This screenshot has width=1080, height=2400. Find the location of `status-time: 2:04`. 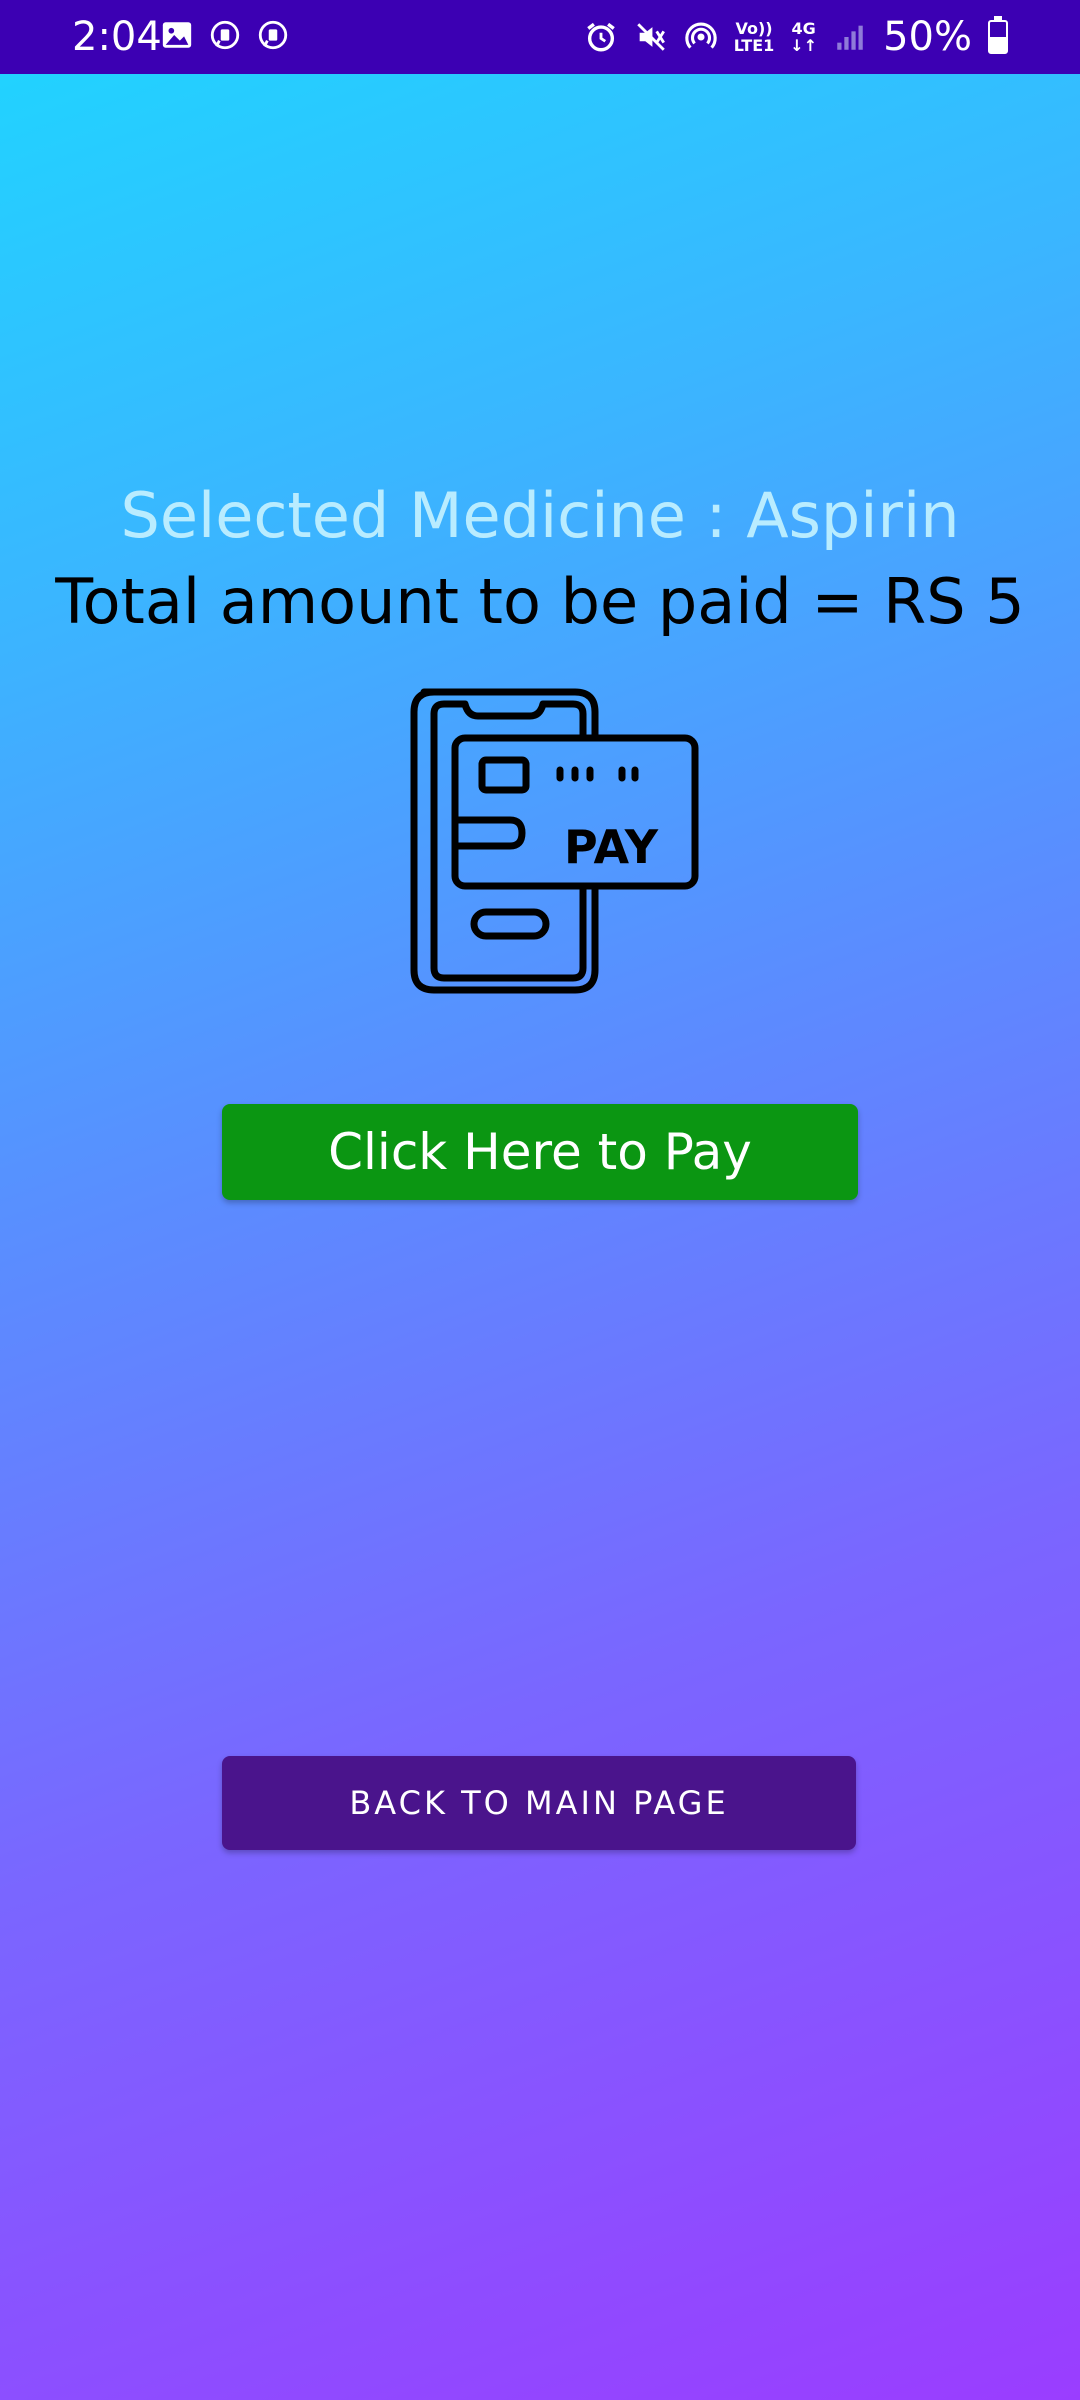

status-time: 2:04 is located at coordinates (117, 37).